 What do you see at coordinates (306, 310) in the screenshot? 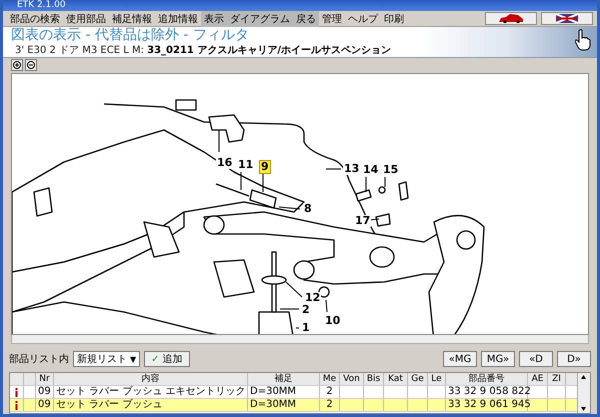
I see `callout-number: 2` at bounding box center [306, 310].